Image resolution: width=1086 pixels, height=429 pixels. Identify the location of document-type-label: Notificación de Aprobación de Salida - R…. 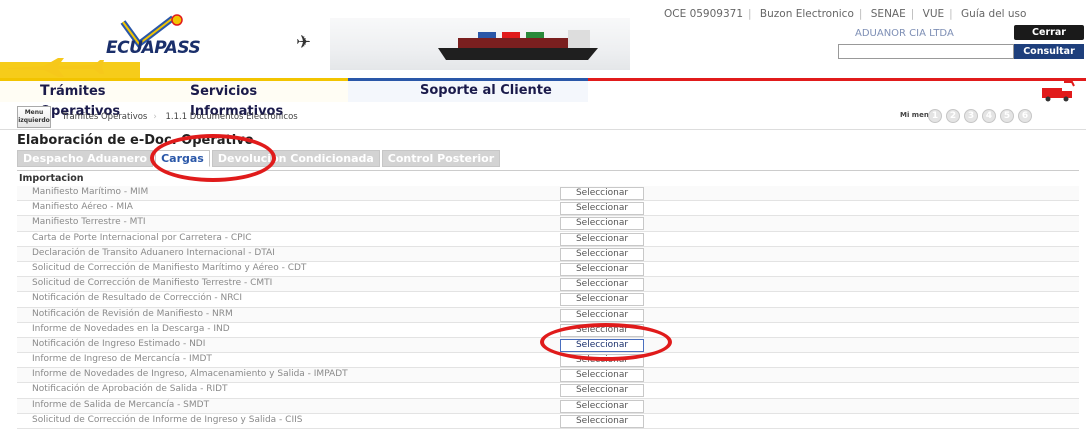
(130, 389).